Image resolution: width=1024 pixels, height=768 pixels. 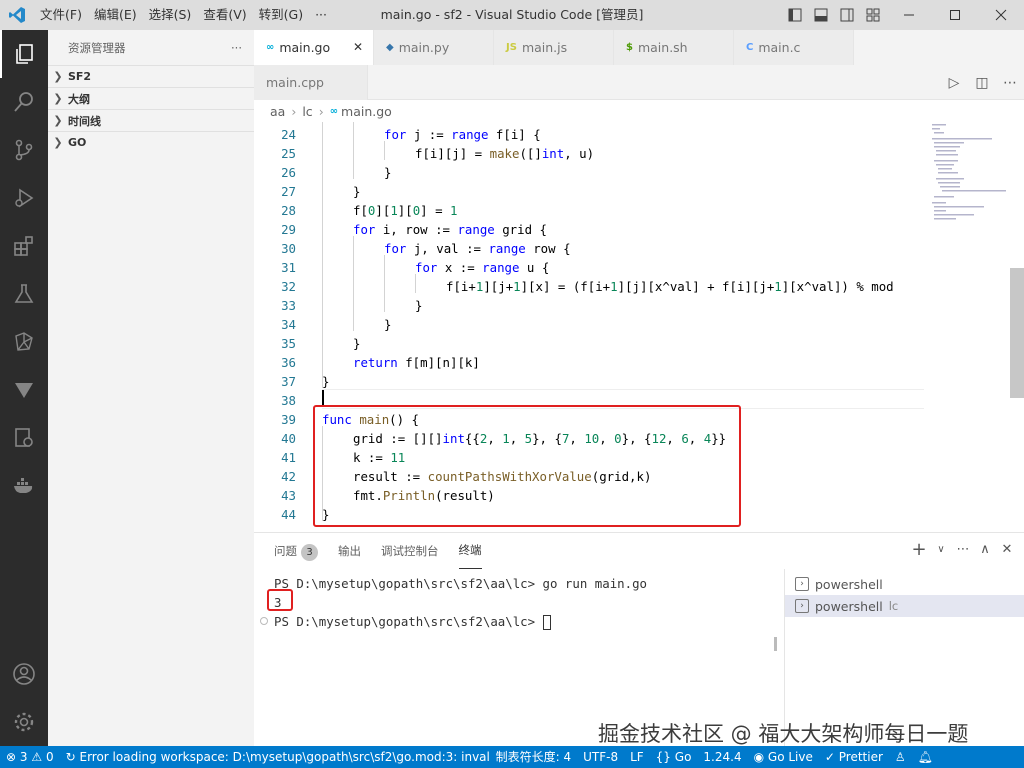 What do you see at coordinates (24, 722) in the screenshot?
I see `settings-gear-icon` at bounding box center [24, 722].